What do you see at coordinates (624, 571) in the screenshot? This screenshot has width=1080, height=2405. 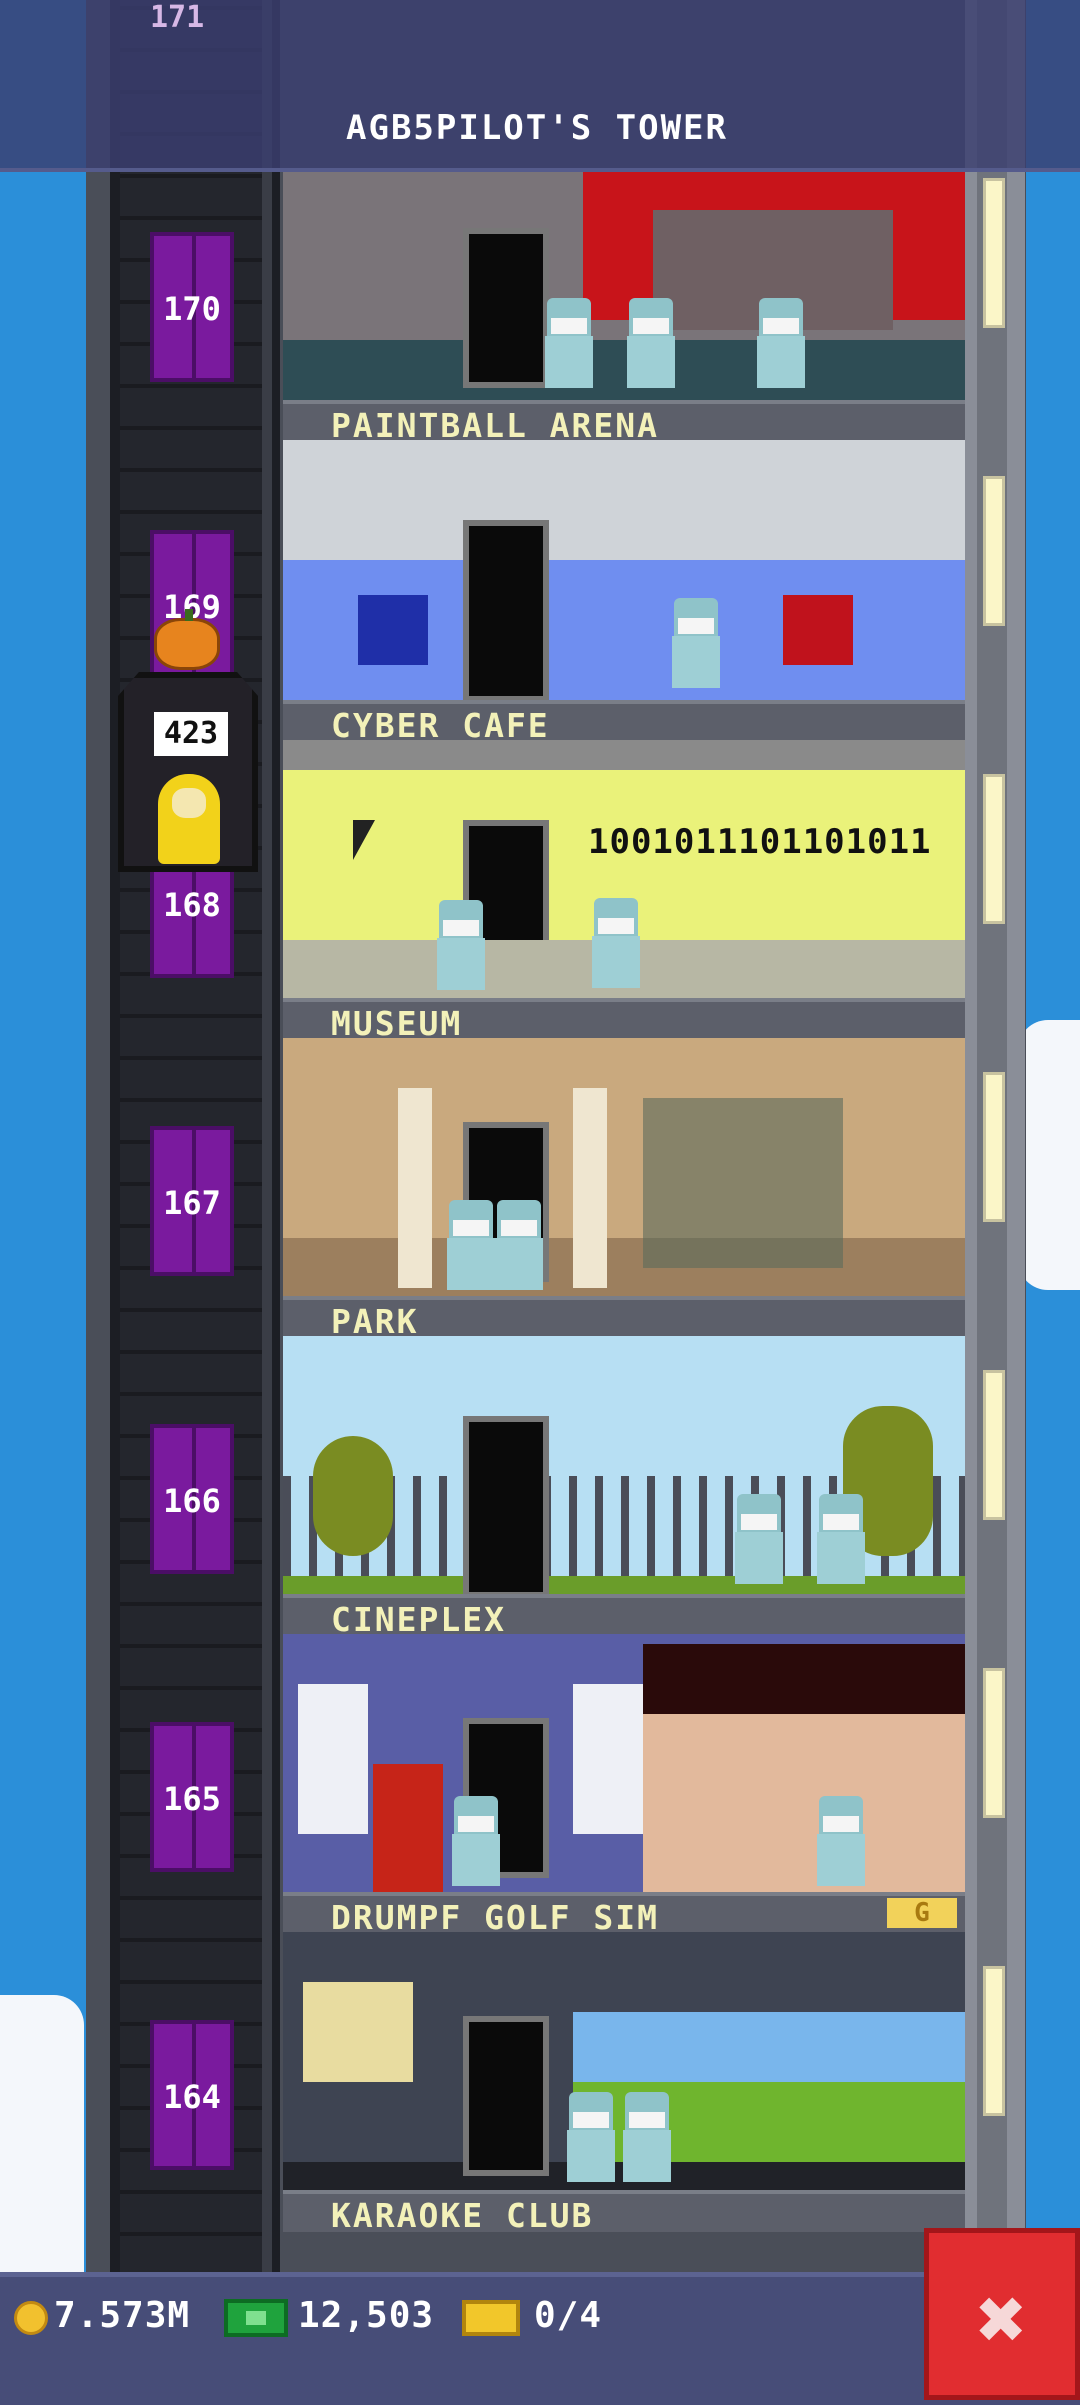 I see `floor-room-cyber-cafe` at bounding box center [624, 571].